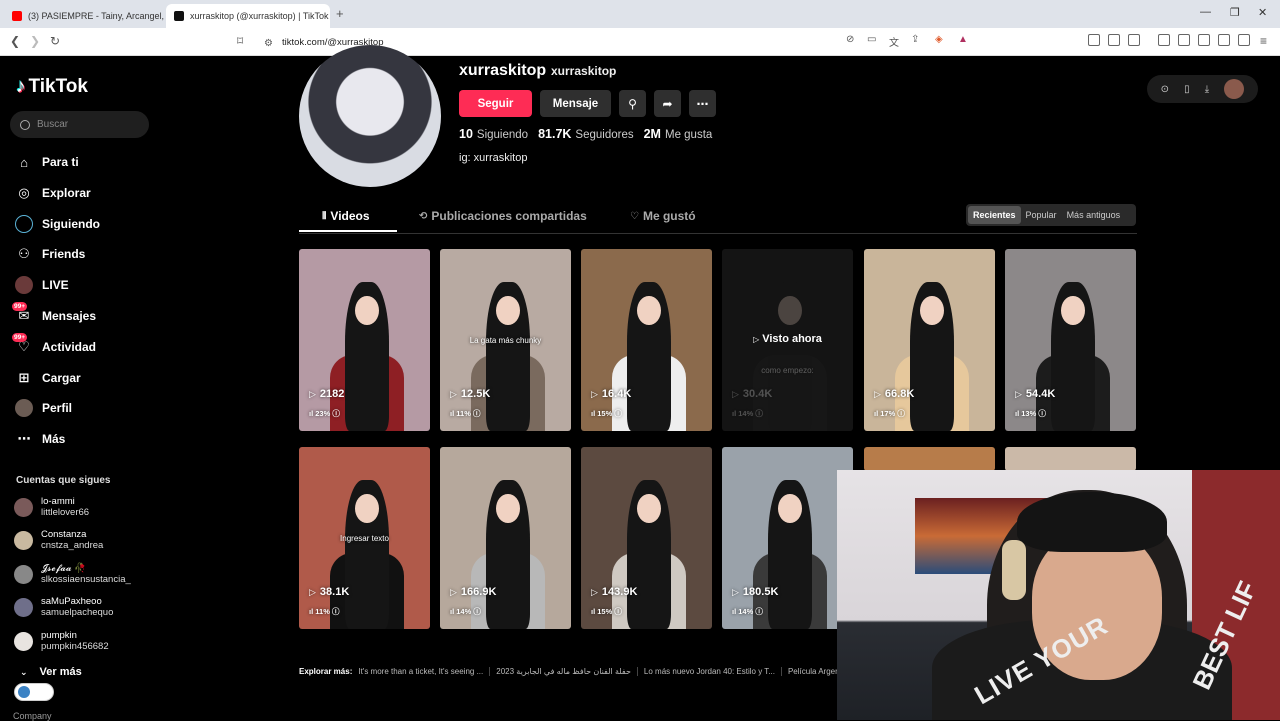  What do you see at coordinates (61, 641) in the screenshot?
I see `followed-account: pumpkin pumpkin456682` at bounding box center [61, 641].